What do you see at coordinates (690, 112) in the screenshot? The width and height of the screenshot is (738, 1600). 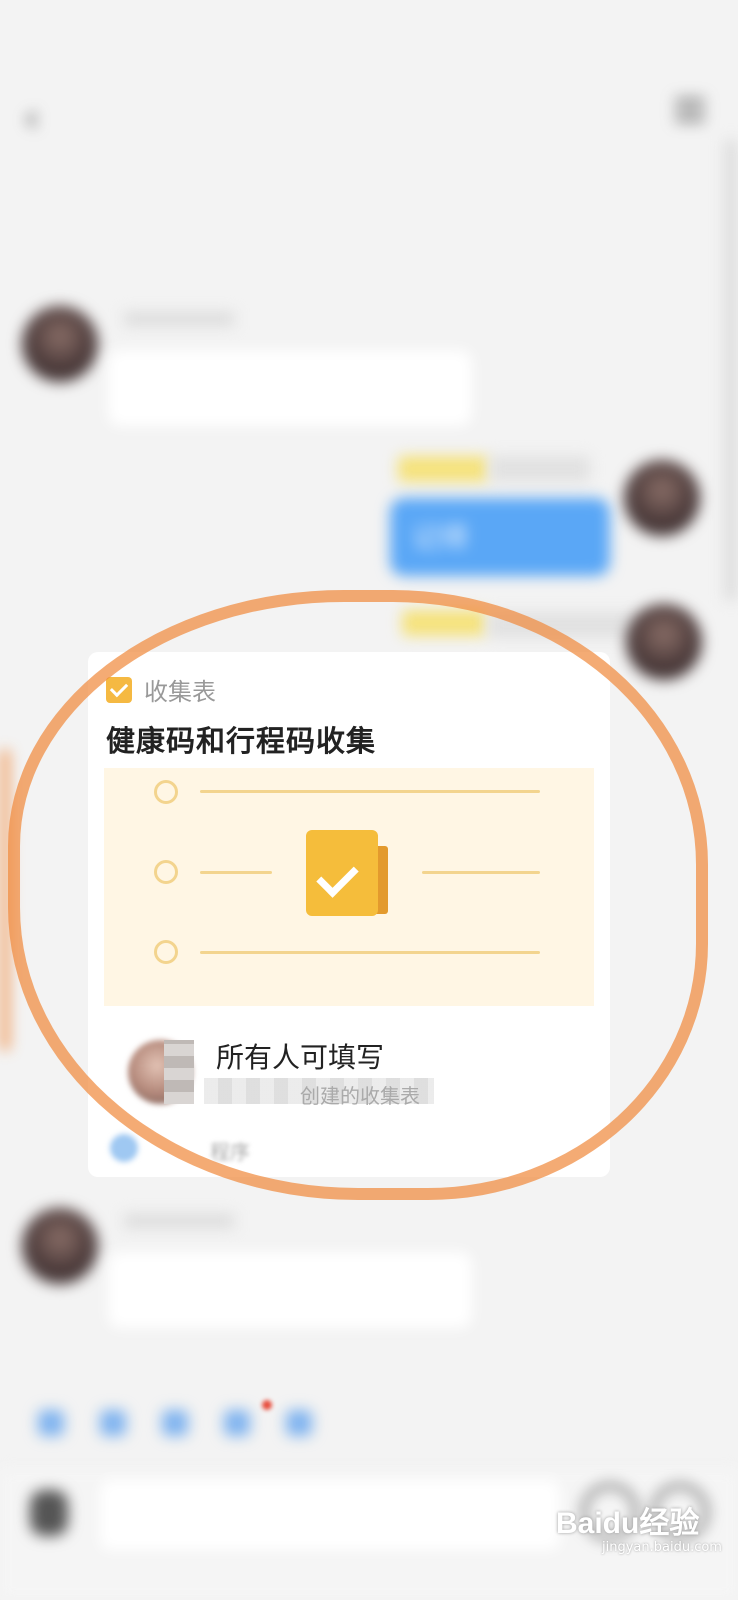 I see `menu-icon` at bounding box center [690, 112].